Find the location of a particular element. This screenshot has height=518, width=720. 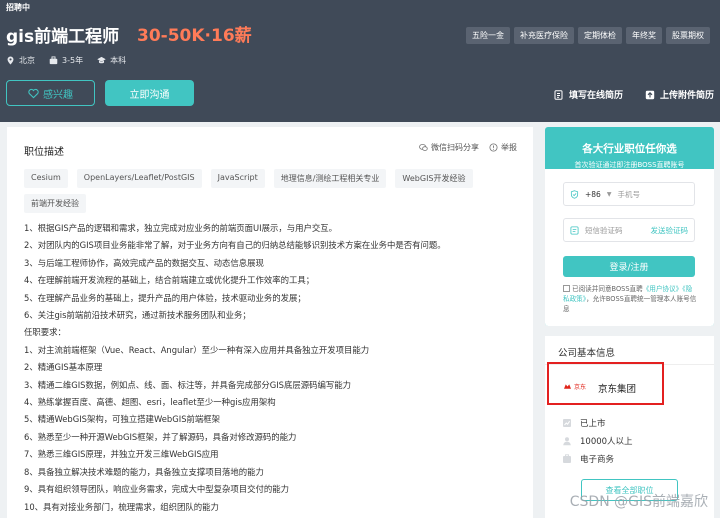

login-register-button: 登录/注册 is located at coordinates (629, 266).